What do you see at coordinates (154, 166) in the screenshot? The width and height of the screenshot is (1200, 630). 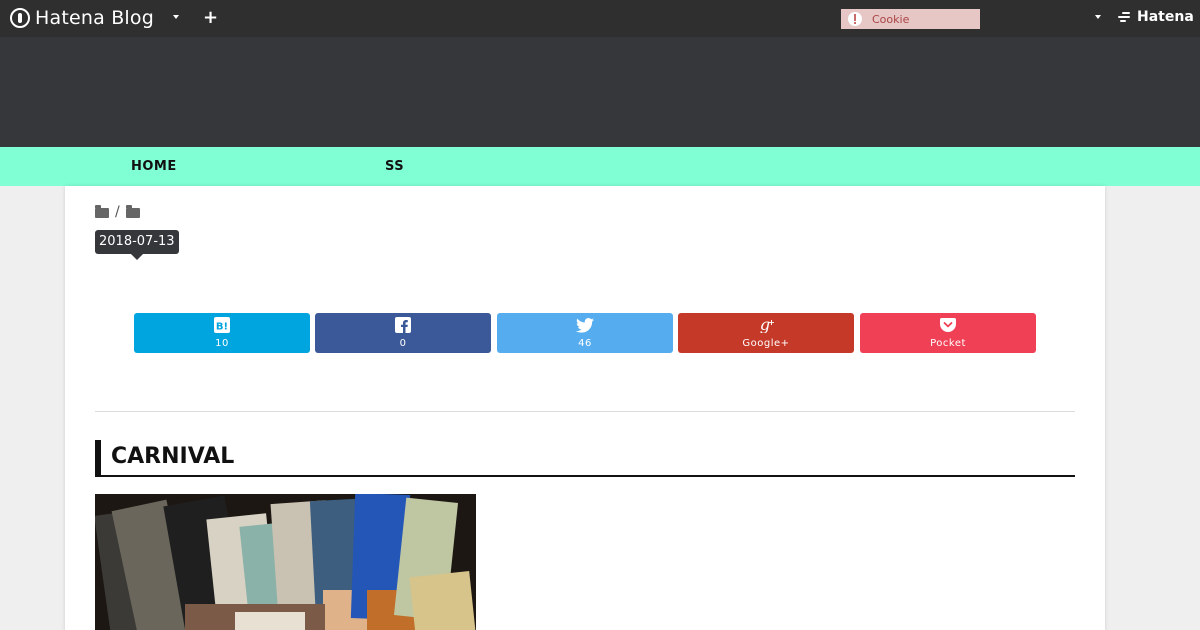 I see `nav-item-home: HOME` at bounding box center [154, 166].